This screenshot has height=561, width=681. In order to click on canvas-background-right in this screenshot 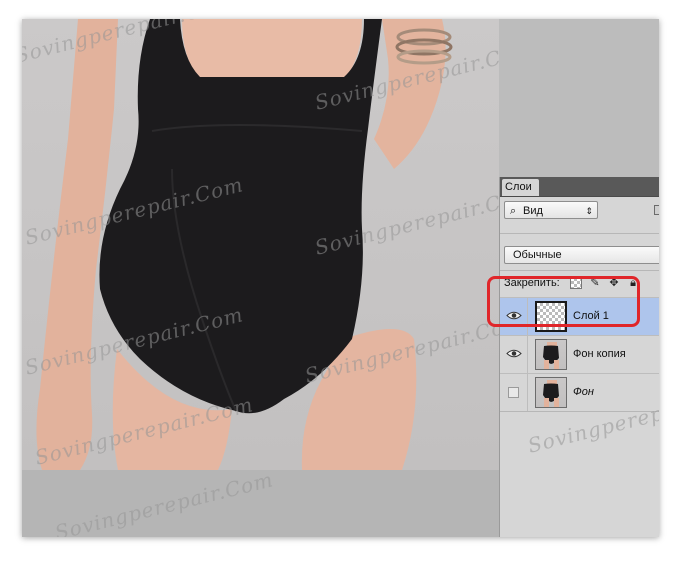, I will do `click(579, 99)`.